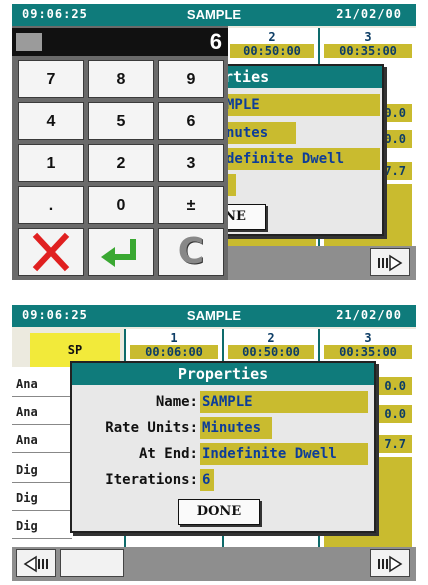 This screenshot has height=585, width=428. What do you see at coordinates (223, 374) in the screenshot?
I see `dialog-title: Properties` at bounding box center [223, 374].